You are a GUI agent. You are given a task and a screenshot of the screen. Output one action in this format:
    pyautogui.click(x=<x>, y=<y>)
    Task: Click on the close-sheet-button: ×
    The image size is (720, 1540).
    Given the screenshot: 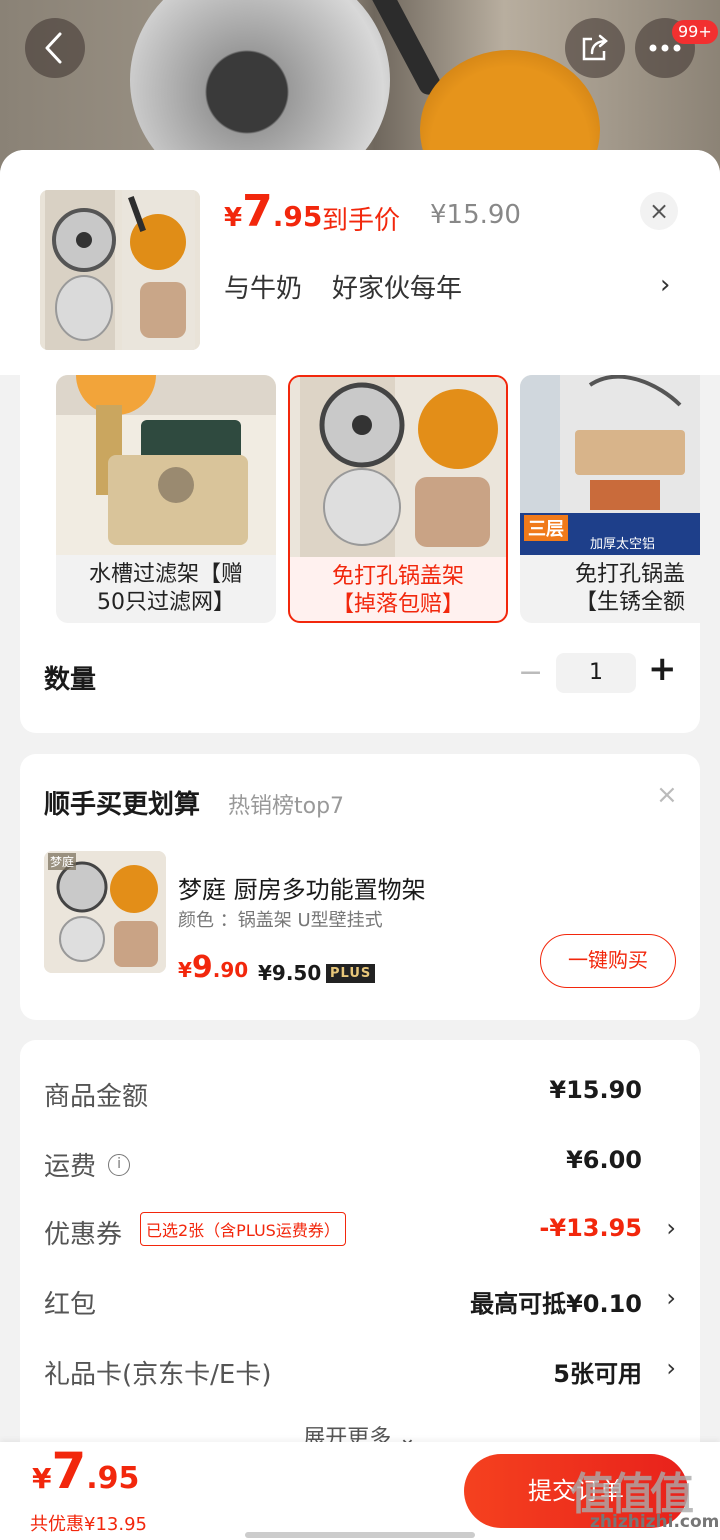 What is the action you would take?
    pyautogui.click(x=659, y=211)
    